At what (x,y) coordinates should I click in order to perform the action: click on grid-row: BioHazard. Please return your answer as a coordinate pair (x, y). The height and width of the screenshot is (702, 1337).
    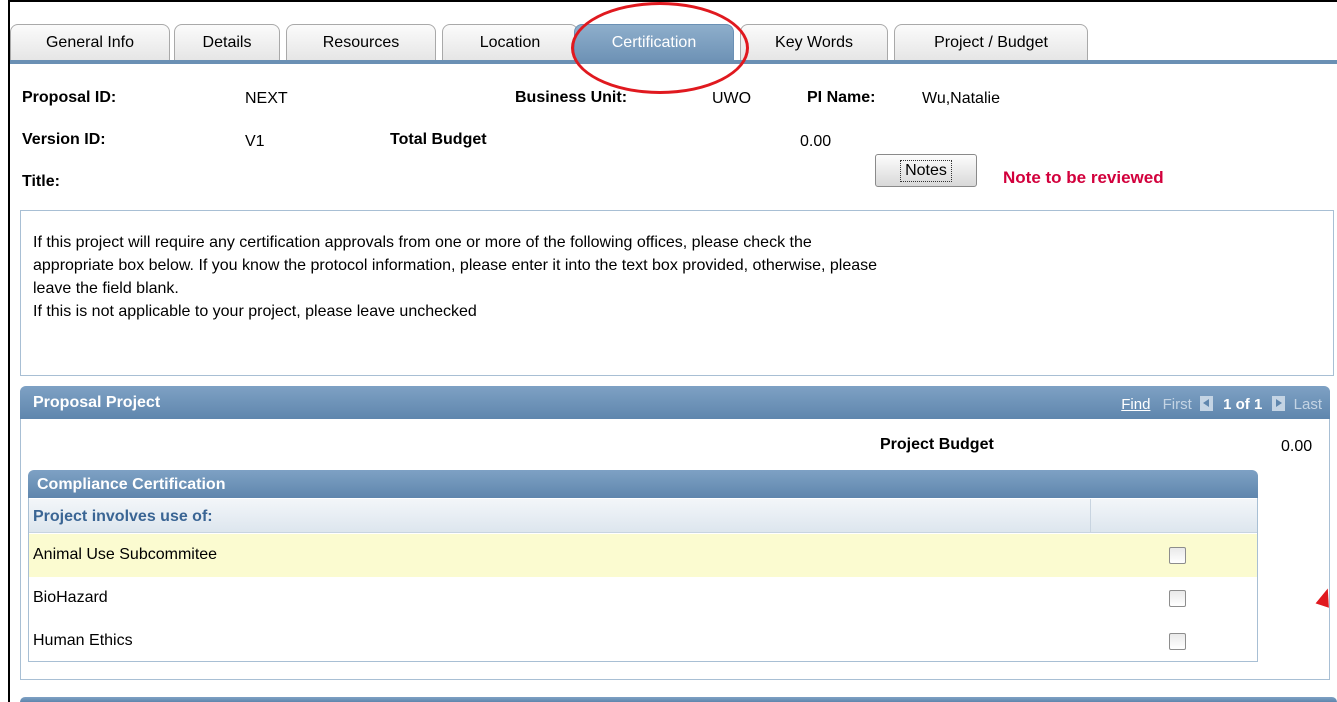
    Looking at the image, I should click on (643, 598).